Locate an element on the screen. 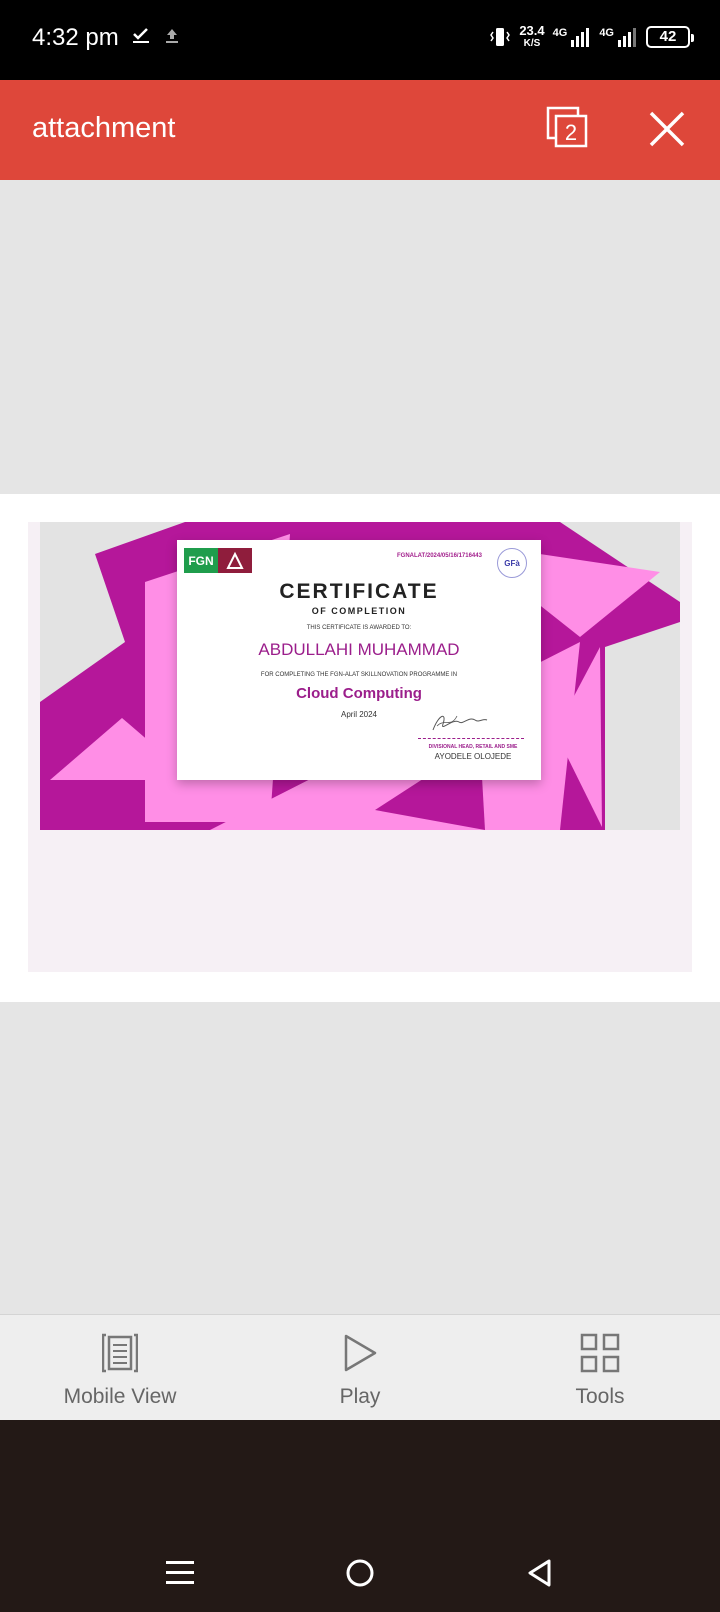 The image size is (720, 1612). gf-badge-logo: GFà is located at coordinates (512, 563).